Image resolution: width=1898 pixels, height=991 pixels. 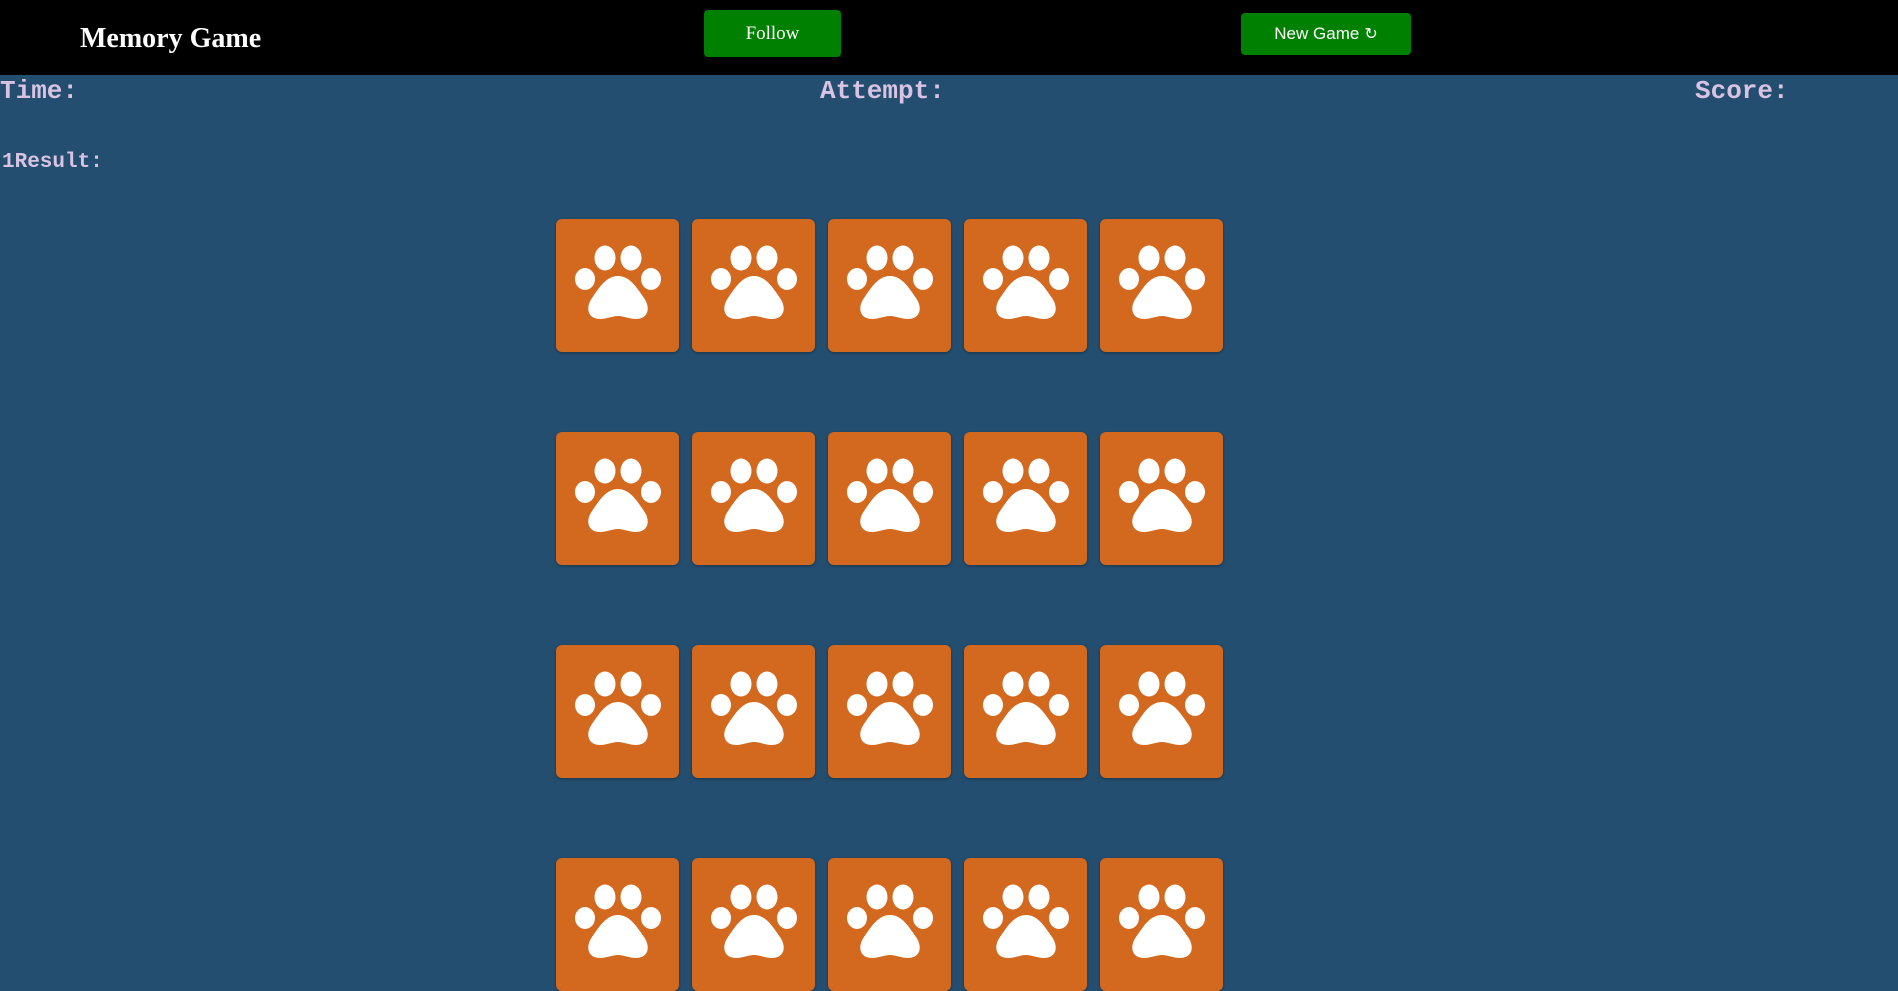 What do you see at coordinates (882, 91) in the screenshot?
I see `attempt-label: Attempt:` at bounding box center [882, 91].